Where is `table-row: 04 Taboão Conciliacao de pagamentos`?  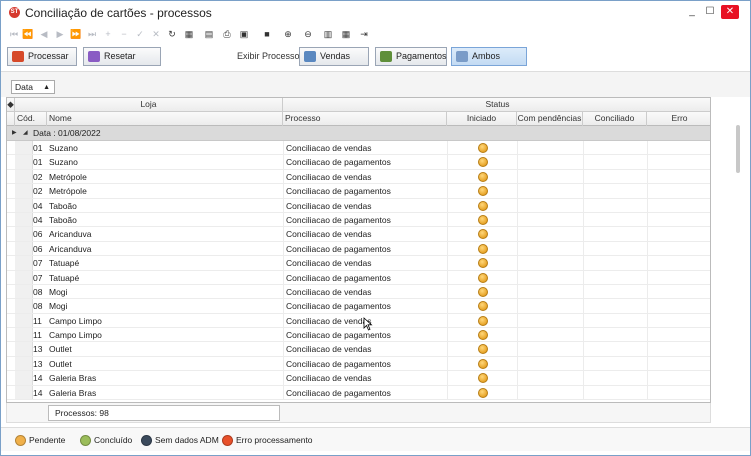
table-row: 04 Taboão Conciliacao de pagamentos is located at coordinates (358, 220).